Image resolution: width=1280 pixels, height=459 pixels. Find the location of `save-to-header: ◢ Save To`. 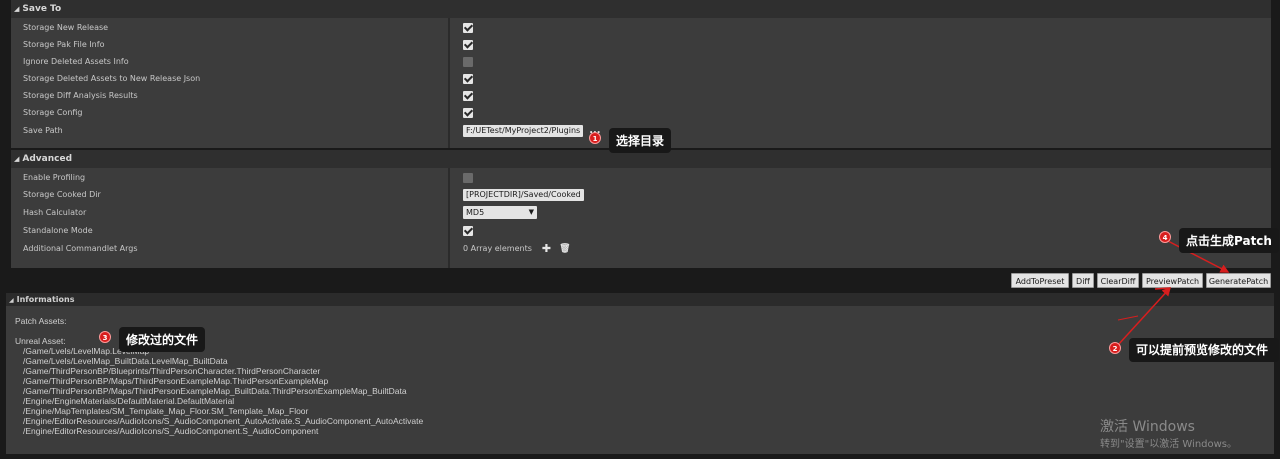

save-to-header: ◢ Save To is located at coordinates (641, 9).